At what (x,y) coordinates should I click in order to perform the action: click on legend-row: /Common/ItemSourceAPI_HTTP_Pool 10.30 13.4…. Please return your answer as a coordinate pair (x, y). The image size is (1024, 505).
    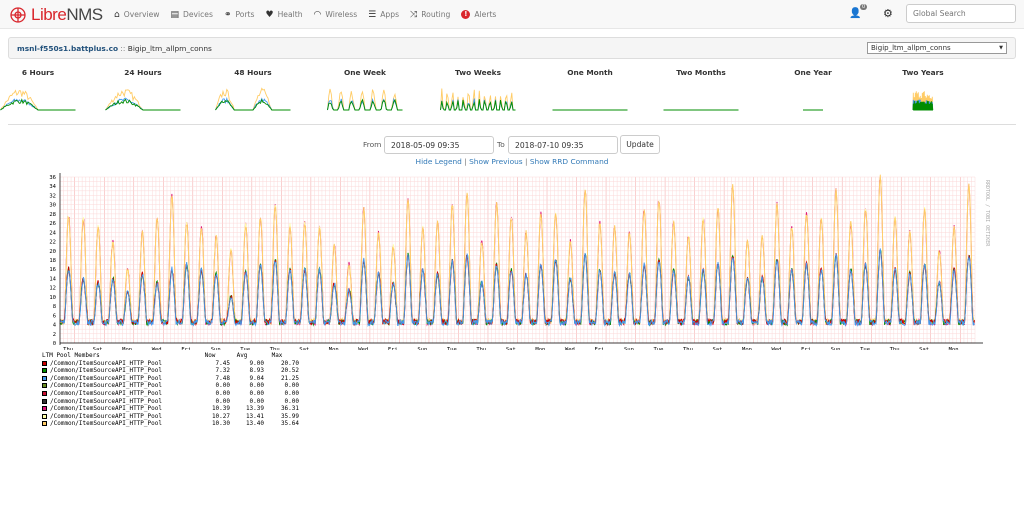
    Looking at the image, I should click on (170, 424).